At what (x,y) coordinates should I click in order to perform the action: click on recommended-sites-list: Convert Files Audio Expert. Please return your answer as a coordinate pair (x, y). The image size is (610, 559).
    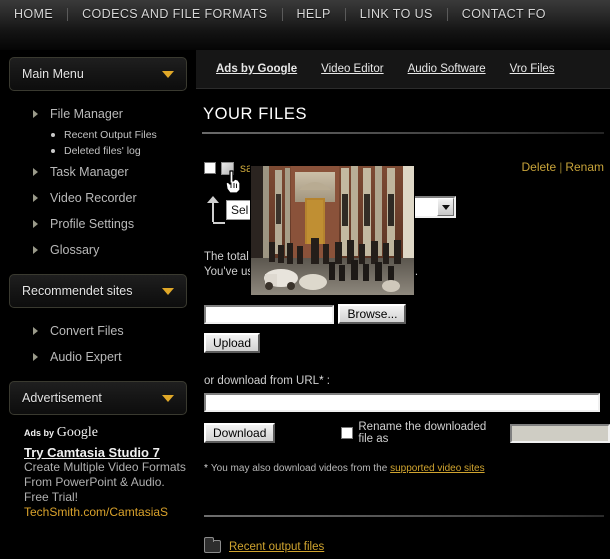
    Looking at the image, I should click on (98, 341).